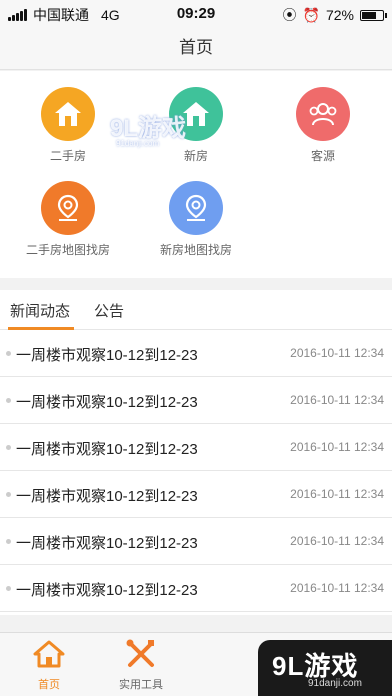 The image size is (392, 696). I want to click on tabbar-item-tools: 实用工具, so click(141, 665).